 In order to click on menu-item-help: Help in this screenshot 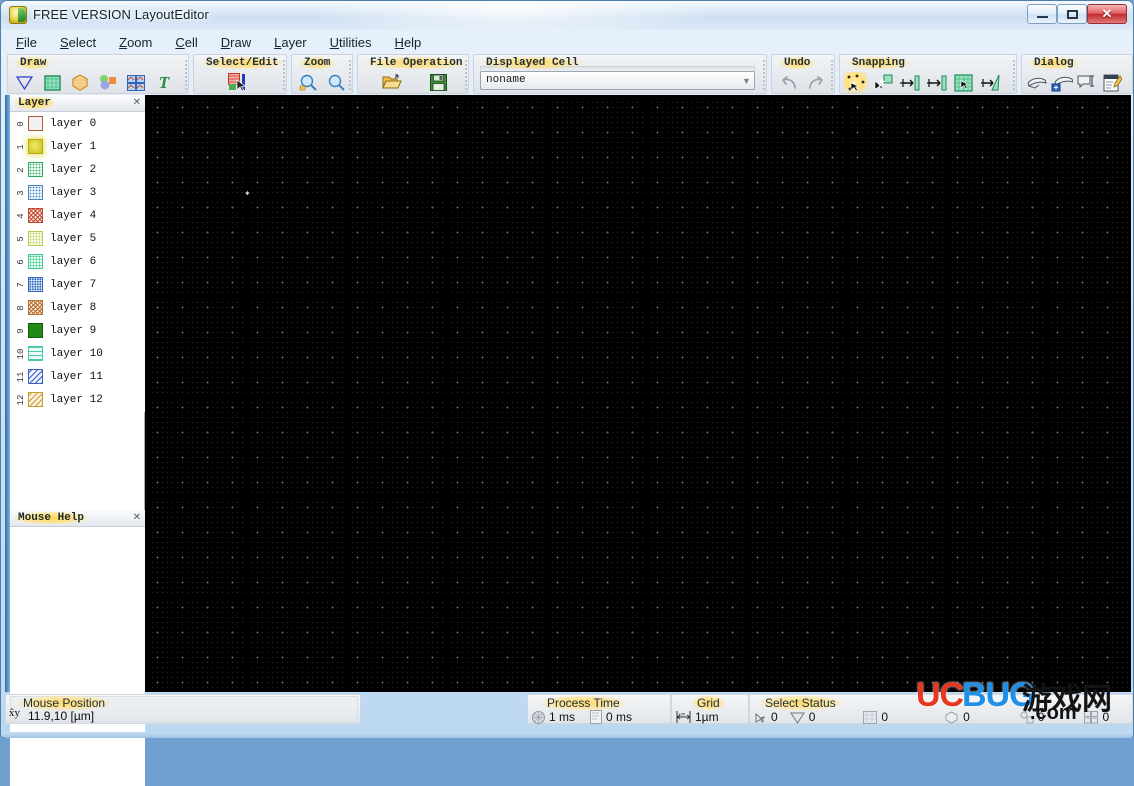, I will do `click(408, 42)`.